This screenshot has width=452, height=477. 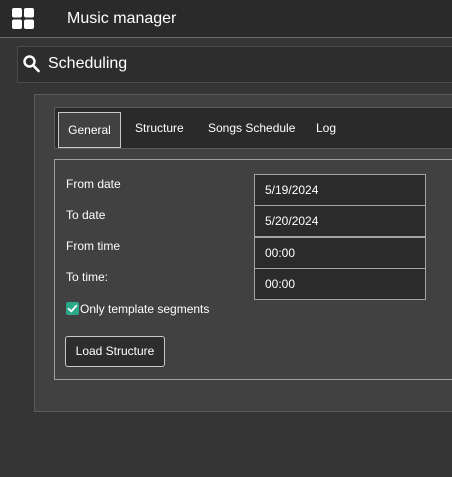 What do you see at coordinates (226, 19) in the screenshot?
I see `app-header: Music manager` at bounding box center [226, 19].